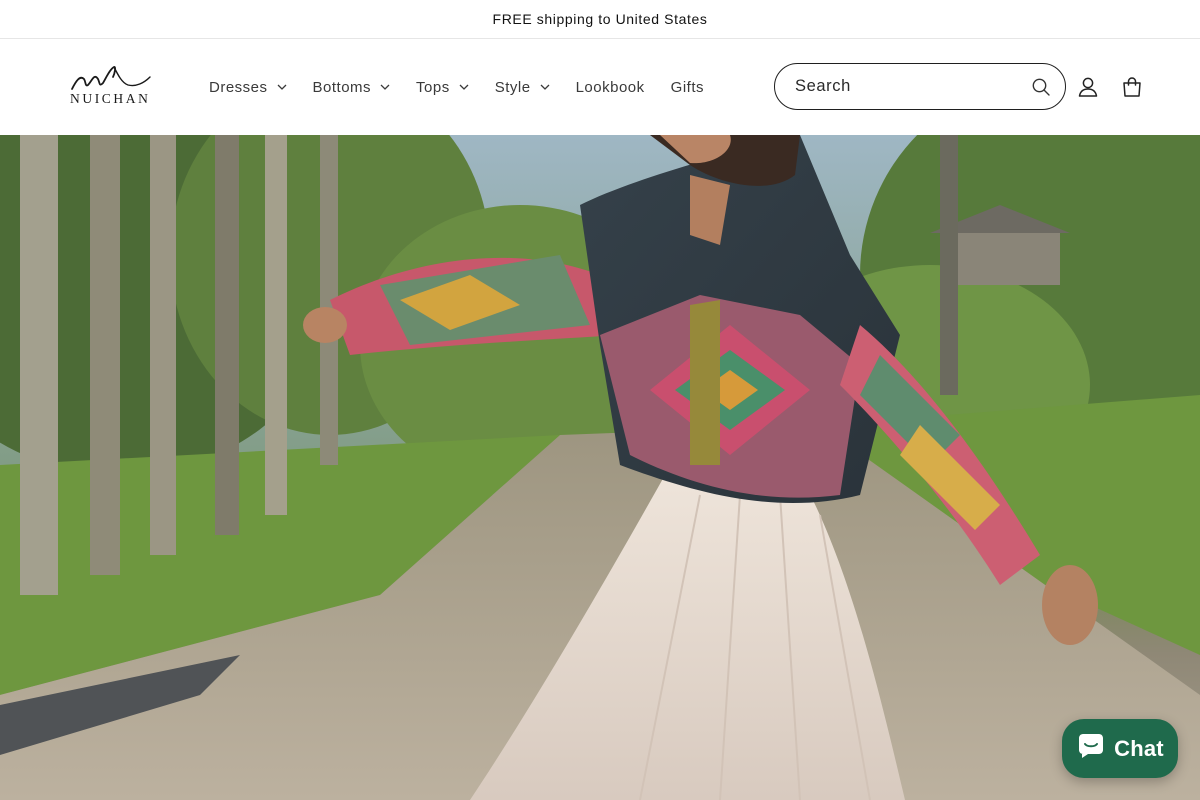 The width and height of the screenshot is (1200, 800). I want to click on nav-item-style: Style, so click(522, 87).